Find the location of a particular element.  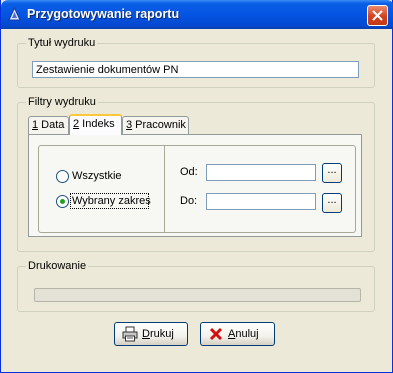

report-title-input: Zestawienie dokumentów PN is located at coordinates (195, 69).